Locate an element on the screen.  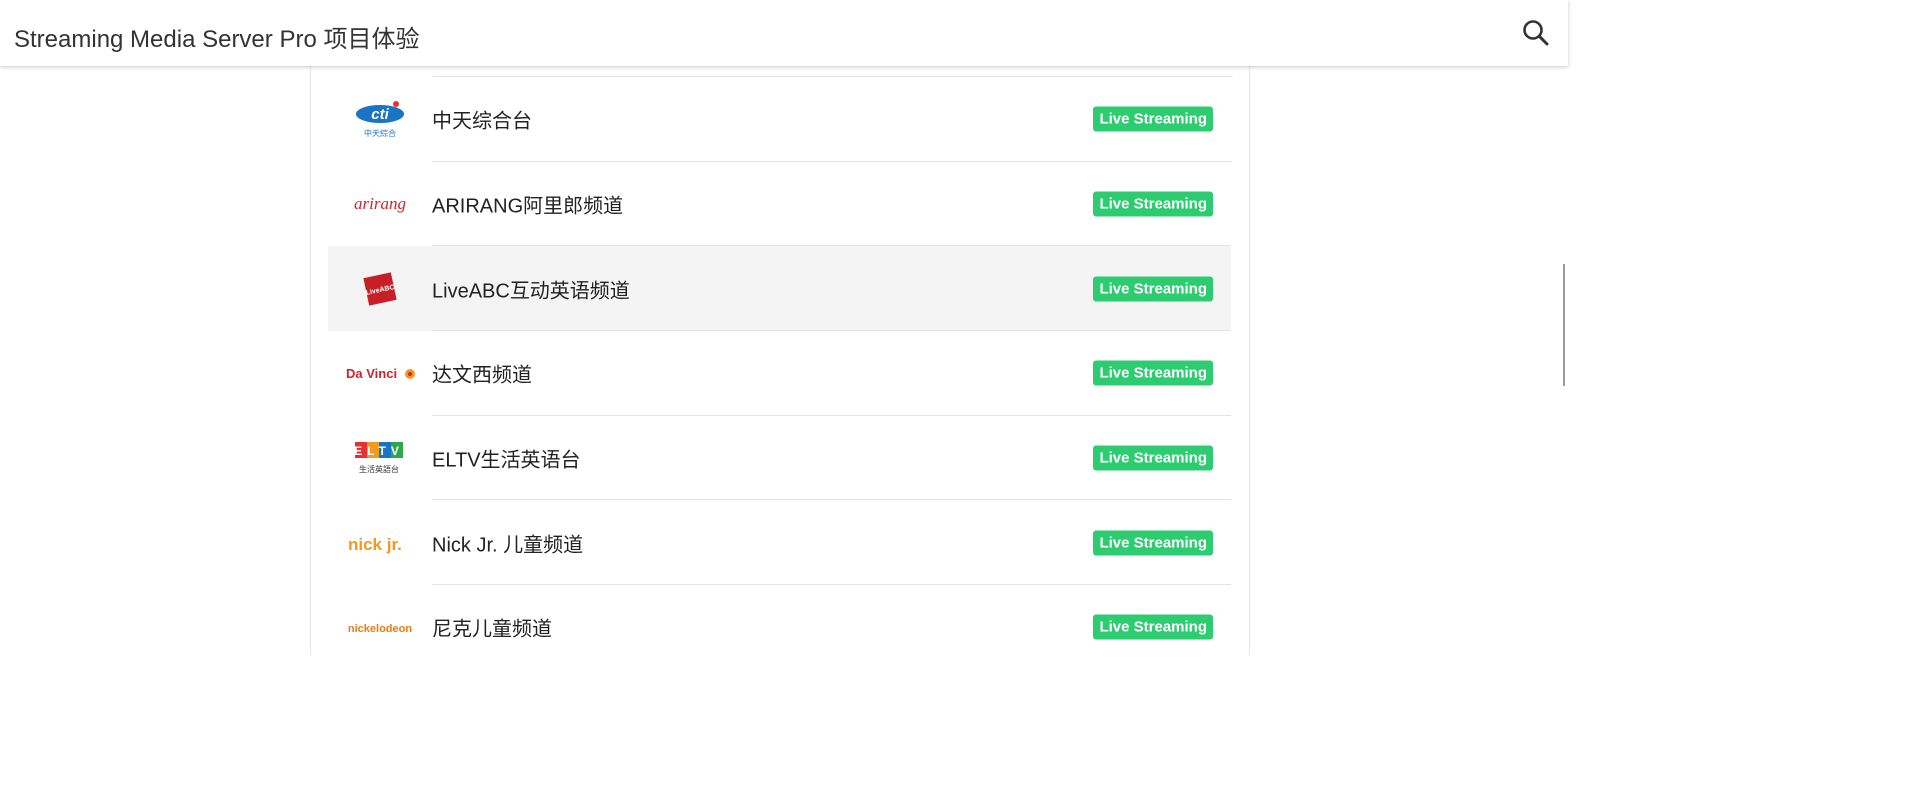
nickelodeon-logo-text: nickelodeon is located at coordinates (380, 629).